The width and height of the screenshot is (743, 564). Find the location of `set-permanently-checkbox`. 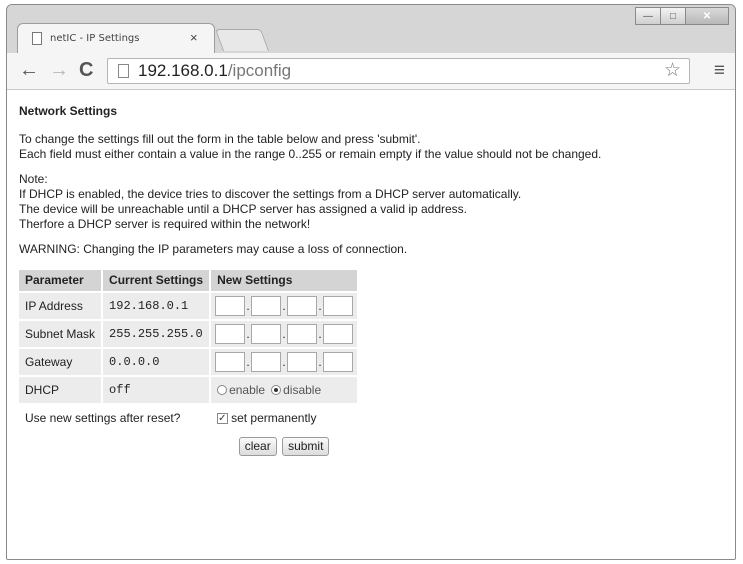

set-permanently-checkbox is located at coordinates (223, 418).